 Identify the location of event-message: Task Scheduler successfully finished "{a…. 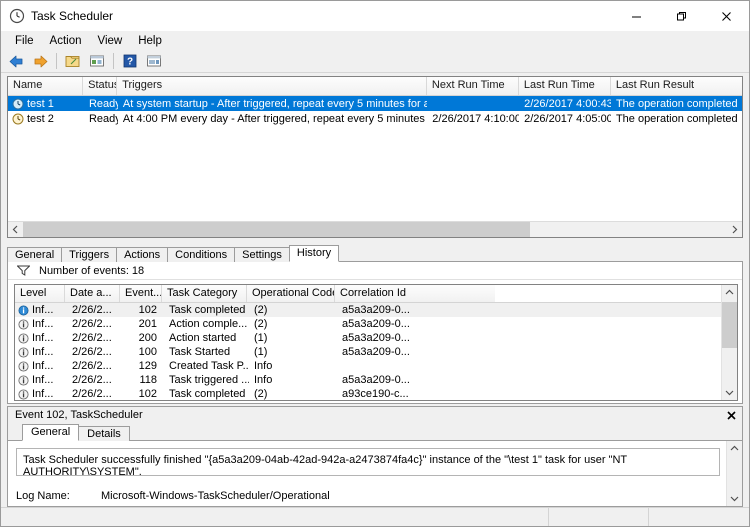
(368, 462).